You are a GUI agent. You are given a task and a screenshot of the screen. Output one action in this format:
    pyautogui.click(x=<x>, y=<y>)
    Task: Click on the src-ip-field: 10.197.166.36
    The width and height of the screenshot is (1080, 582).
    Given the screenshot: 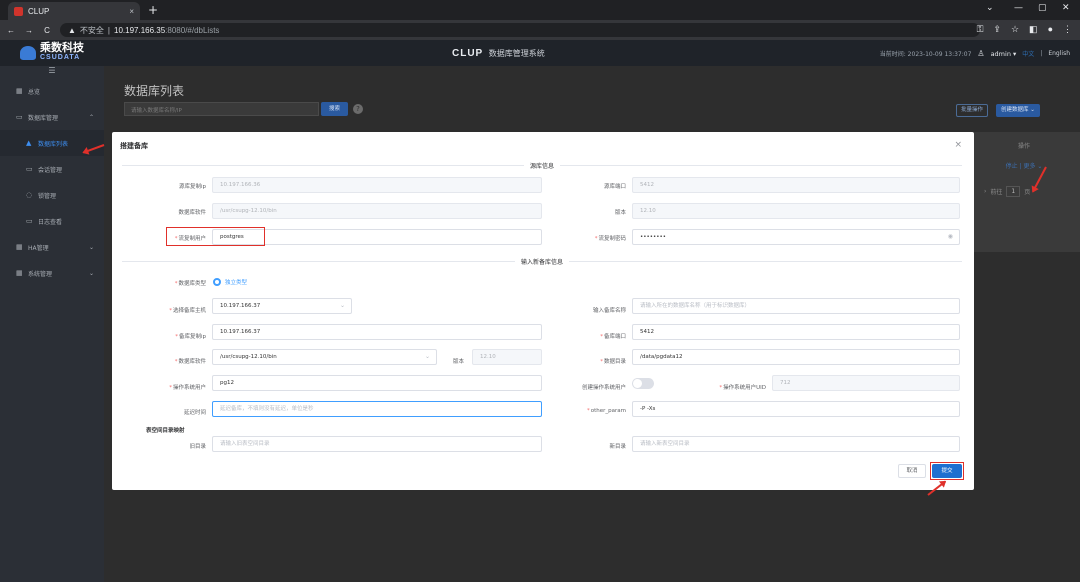 What is the action you would take?
    pyautogui.click(x=377, y=185)
    